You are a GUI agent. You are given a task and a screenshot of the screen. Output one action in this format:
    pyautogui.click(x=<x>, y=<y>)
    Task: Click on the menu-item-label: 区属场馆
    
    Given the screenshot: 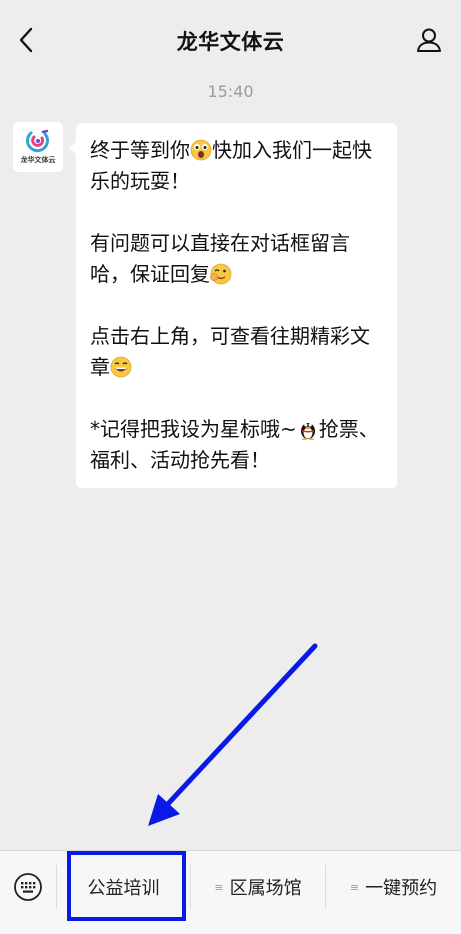 What is the action you would take?
    pyautogui.click(x=265, y=888)
    